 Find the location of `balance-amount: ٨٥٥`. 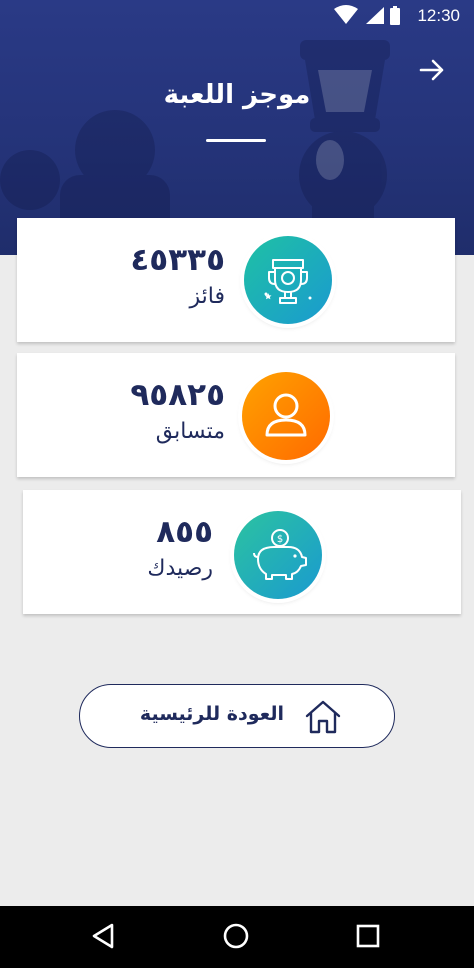

balance-amount: ٨٥٥ is located at coordinates (184, 532).